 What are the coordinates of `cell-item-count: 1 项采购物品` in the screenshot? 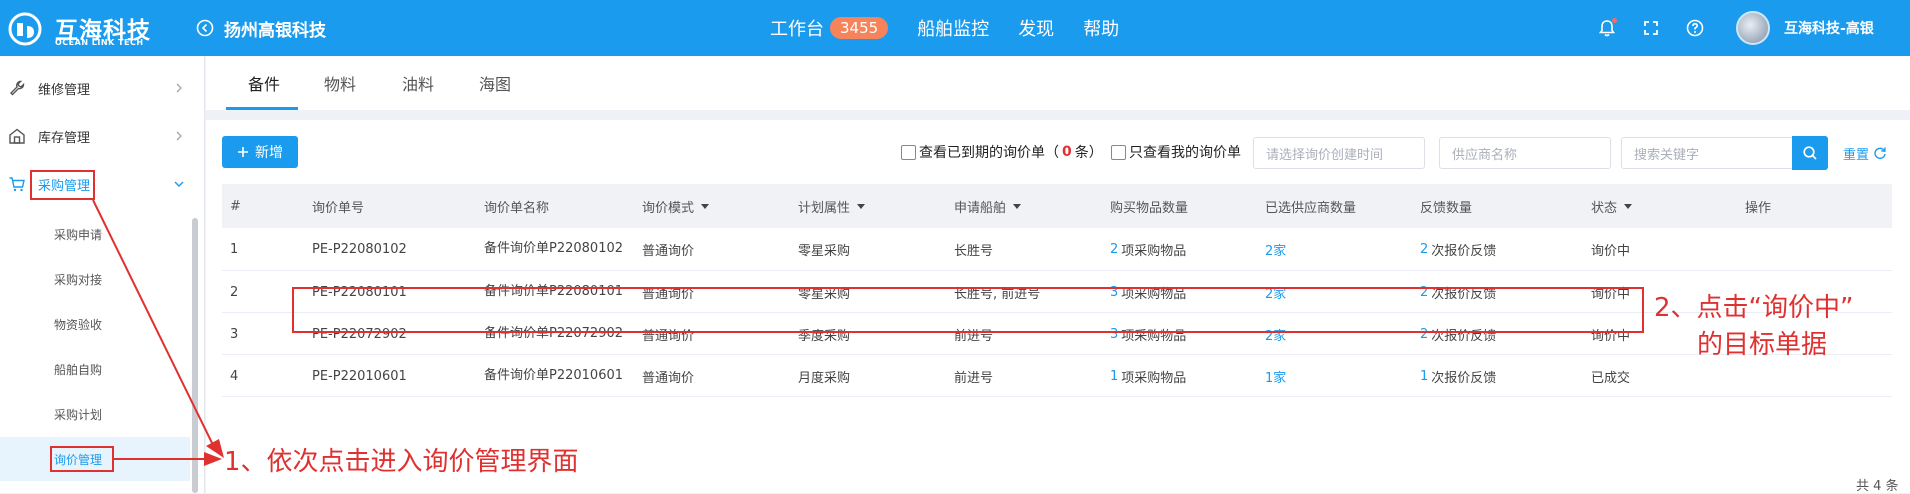 It's located at (1148, 376).